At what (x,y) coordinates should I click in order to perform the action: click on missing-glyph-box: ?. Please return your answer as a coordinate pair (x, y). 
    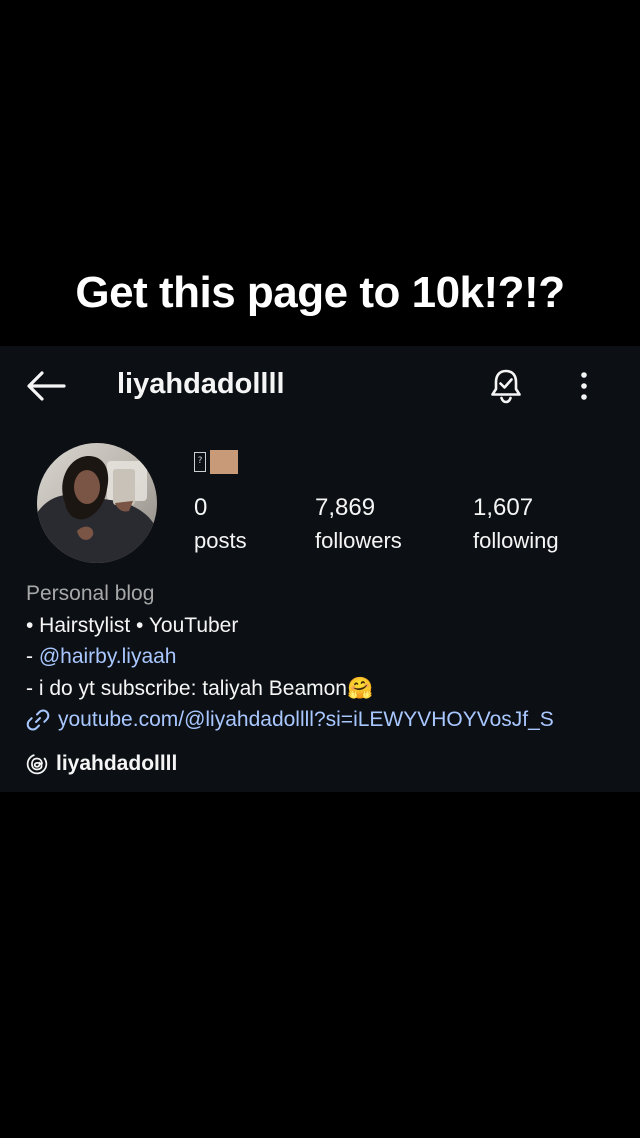
    Looking at the image, I should click on (200, 462).